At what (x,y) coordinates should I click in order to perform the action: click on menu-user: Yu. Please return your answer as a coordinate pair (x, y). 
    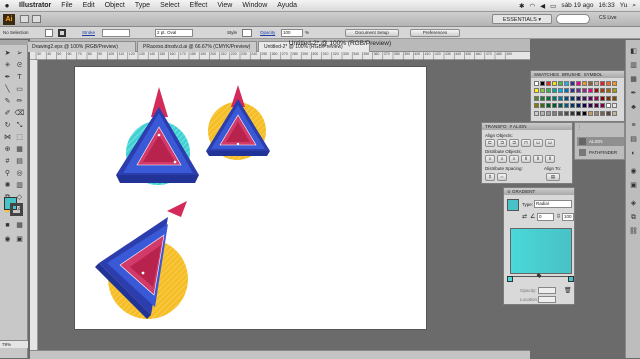
    Looking at the image, I should click on (624, 5).